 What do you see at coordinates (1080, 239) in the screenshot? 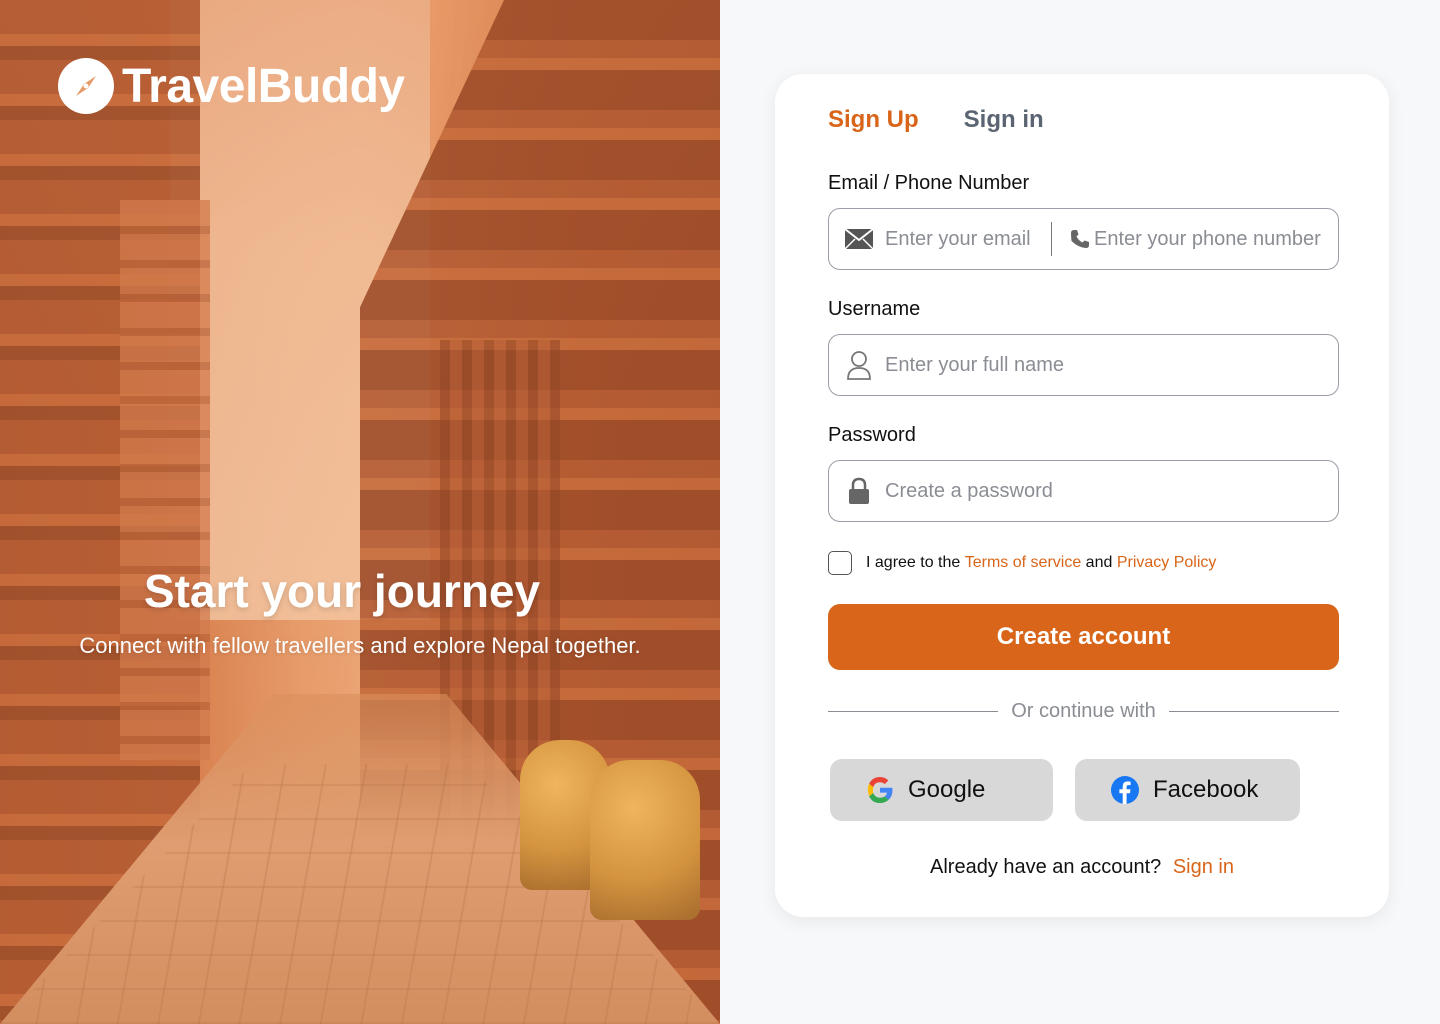
I see `phone-icon` at bounding box center [1080, 239].